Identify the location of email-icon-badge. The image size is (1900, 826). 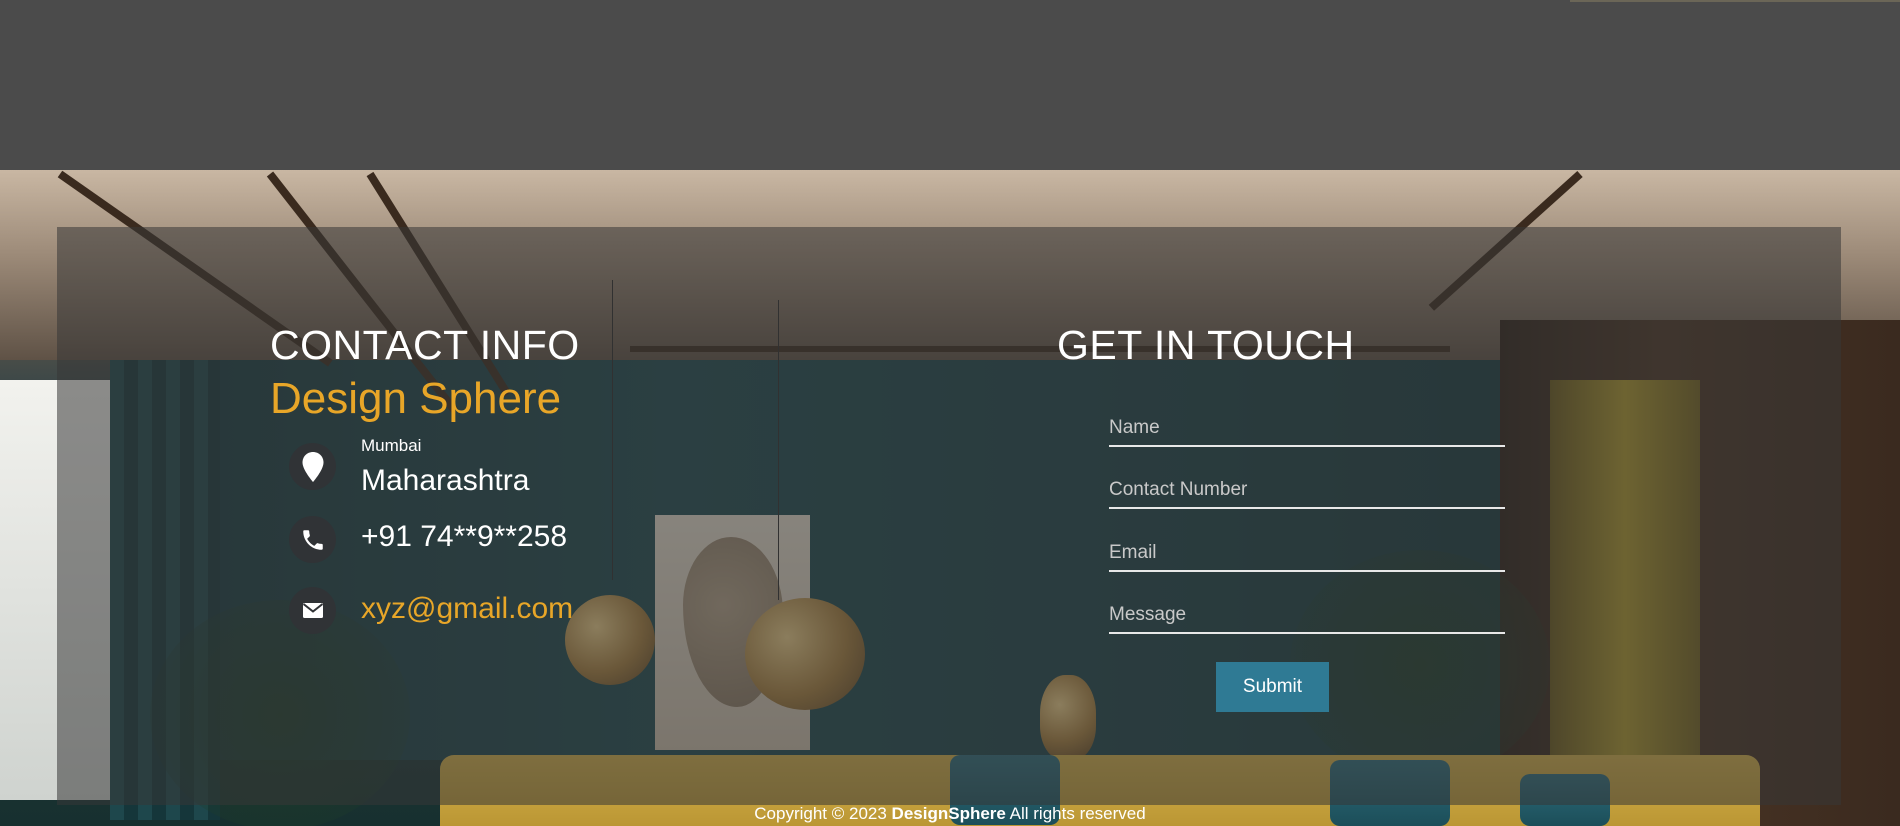
(312, 610).